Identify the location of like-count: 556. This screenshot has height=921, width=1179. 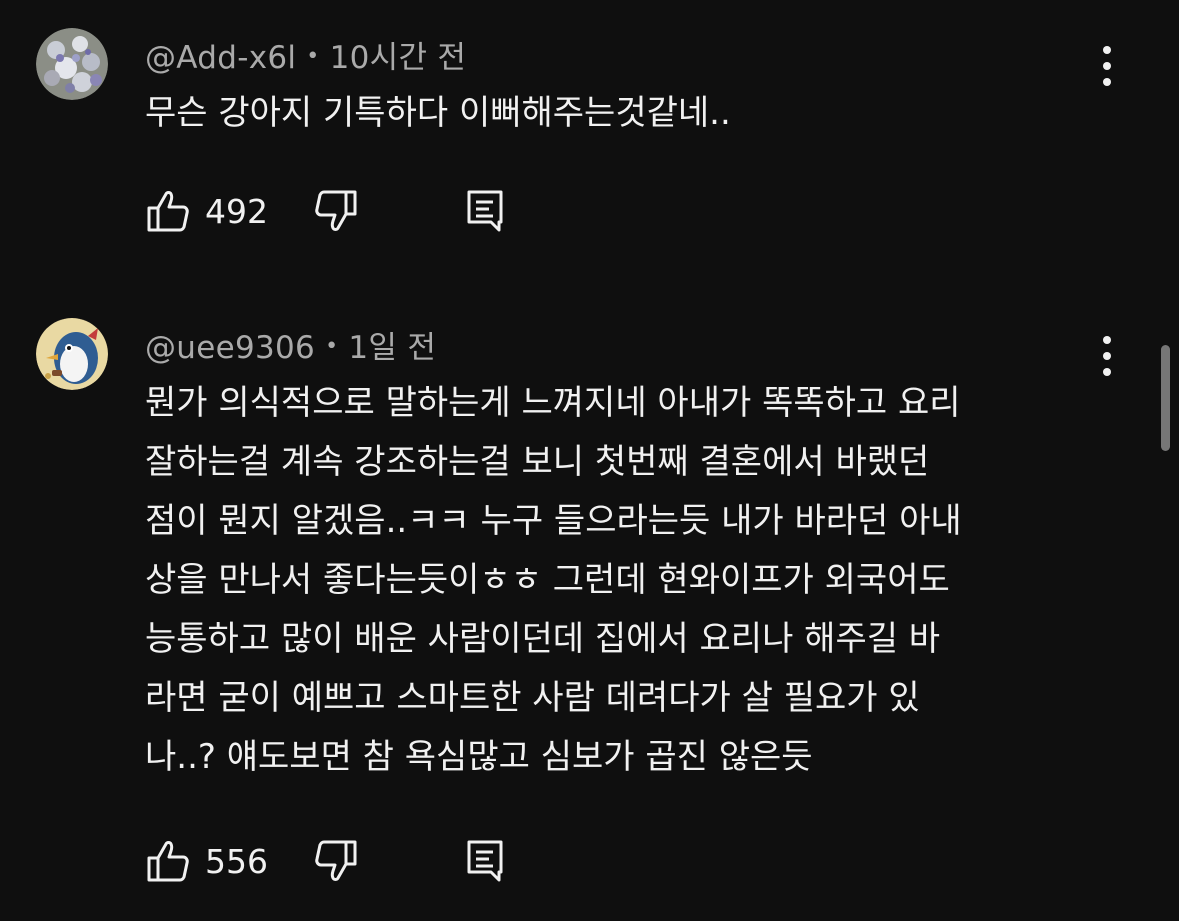
(236, 861).